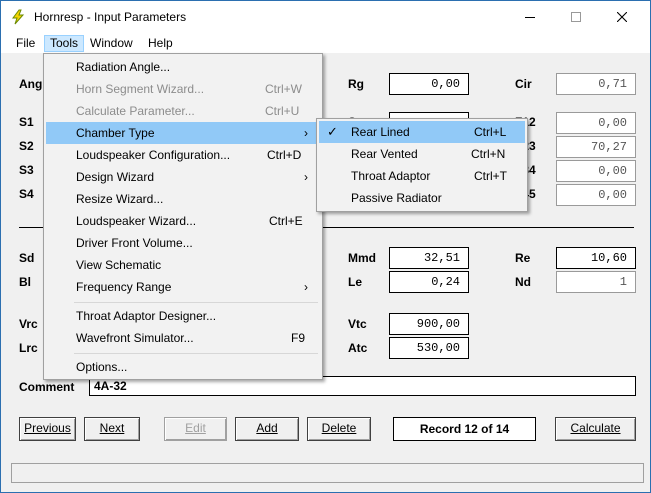 The width and height of the screenshot is (651, 493). I want to click on label-re: Re, so click(523, 258).